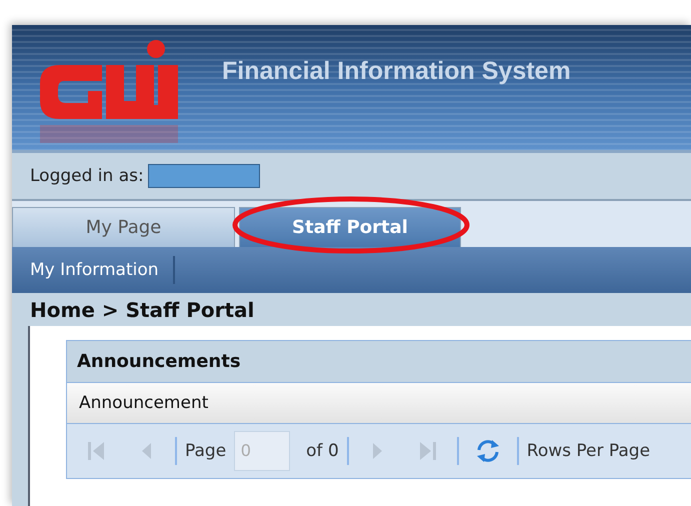 This screenshot has height=506, width=691. What do you see at coordinates (350, 227) in the screenshot?
I see `tab: Staff Portal` at bounding box center [350, 227].